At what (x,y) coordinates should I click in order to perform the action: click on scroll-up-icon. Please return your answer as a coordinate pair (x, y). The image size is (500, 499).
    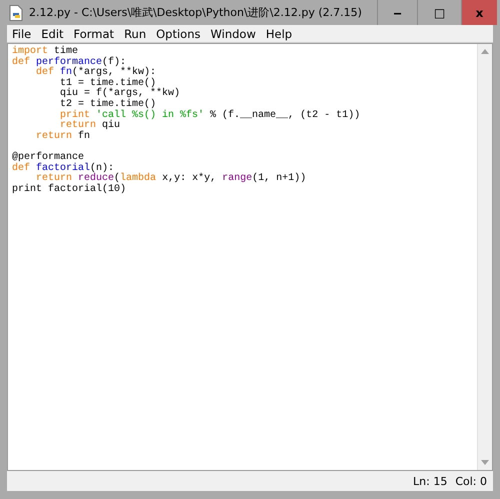
    Looking at the image, I should click on (485, 51).